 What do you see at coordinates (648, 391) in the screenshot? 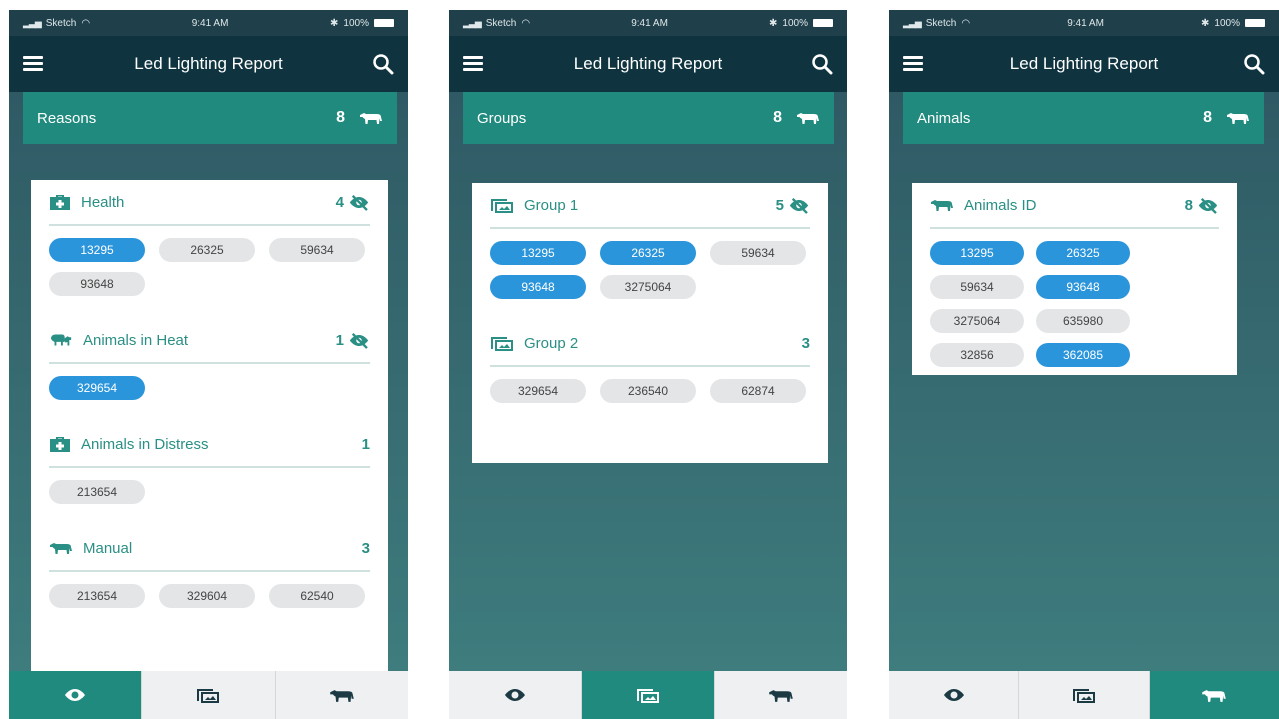
I see `animal-chip: 236540` at bounding box center [648, 391].